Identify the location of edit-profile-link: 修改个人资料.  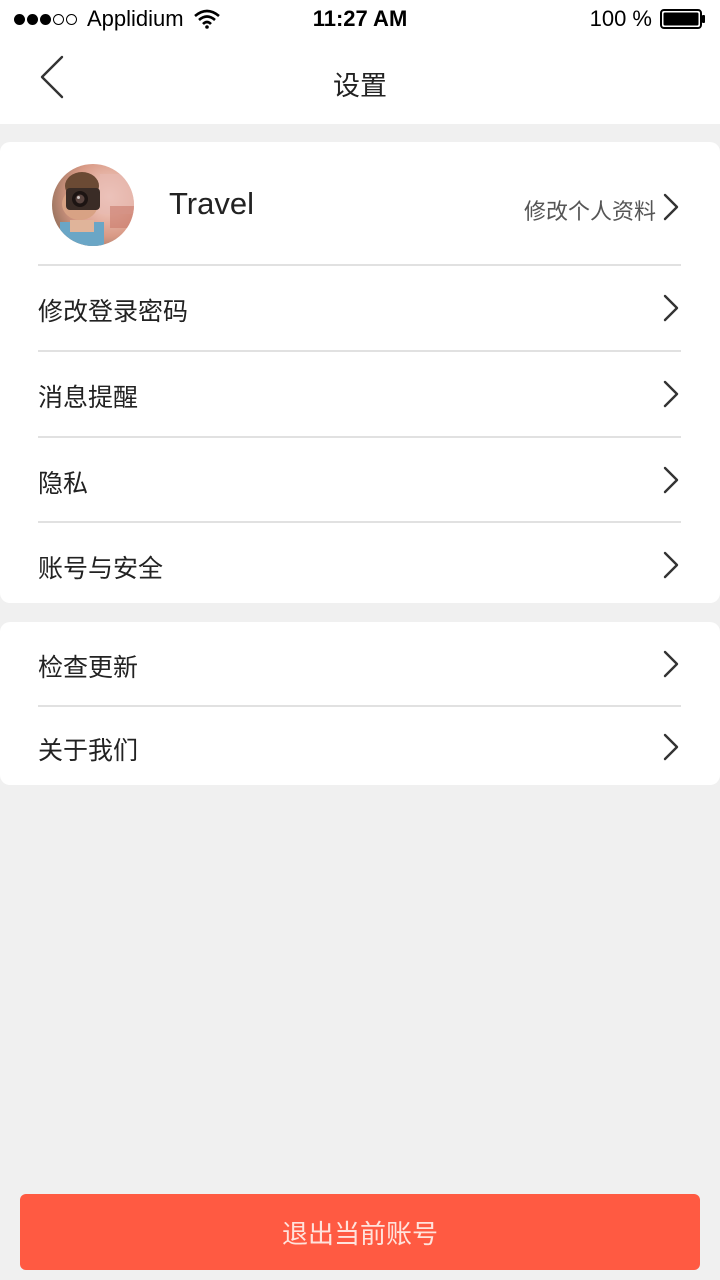
(590, 210).